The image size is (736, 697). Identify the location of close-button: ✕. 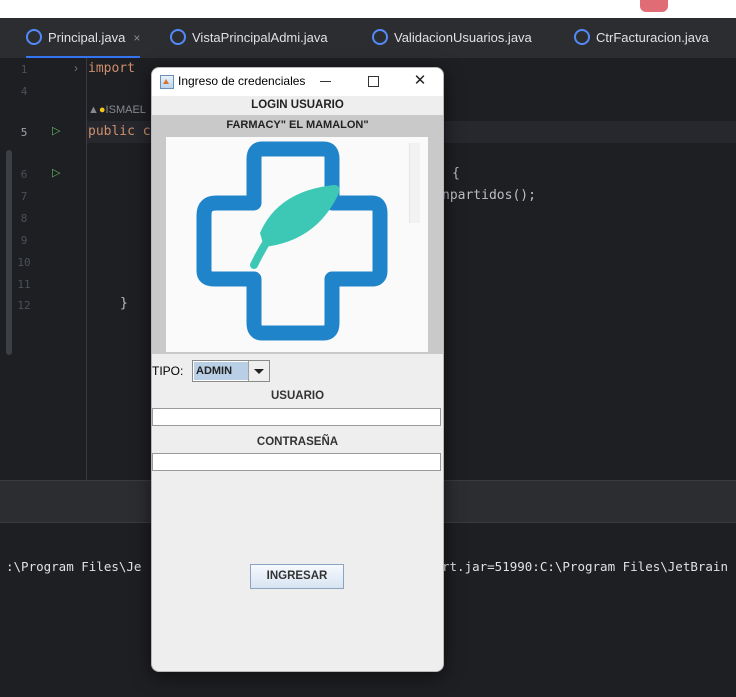
(420, 81).